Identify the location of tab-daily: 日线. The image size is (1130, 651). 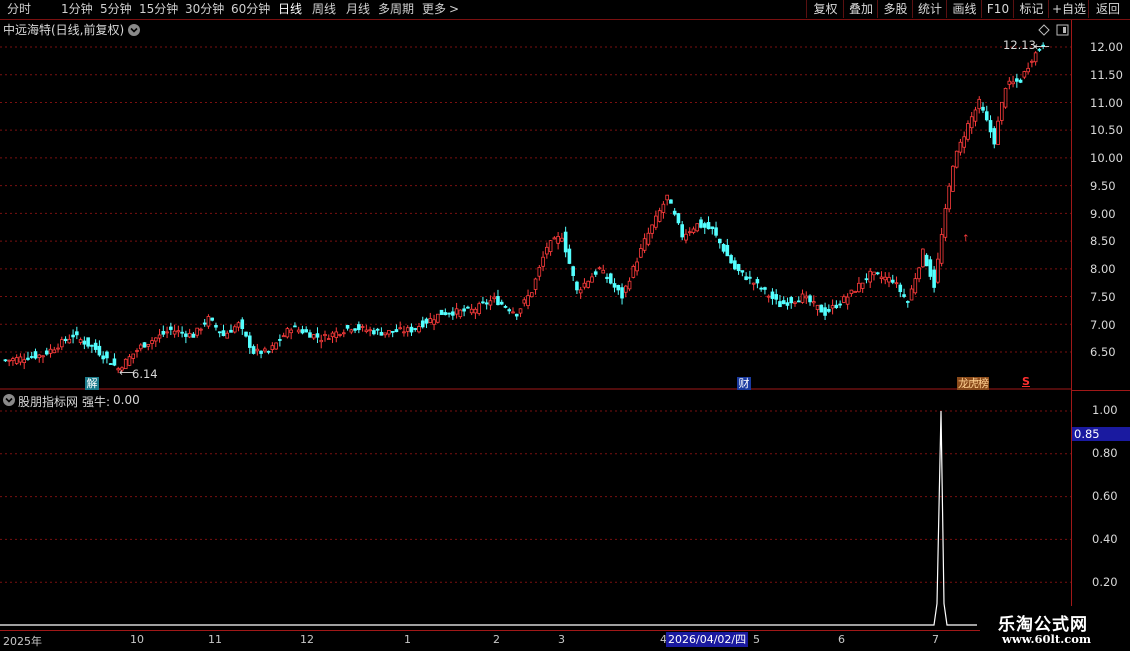
(290, 9).